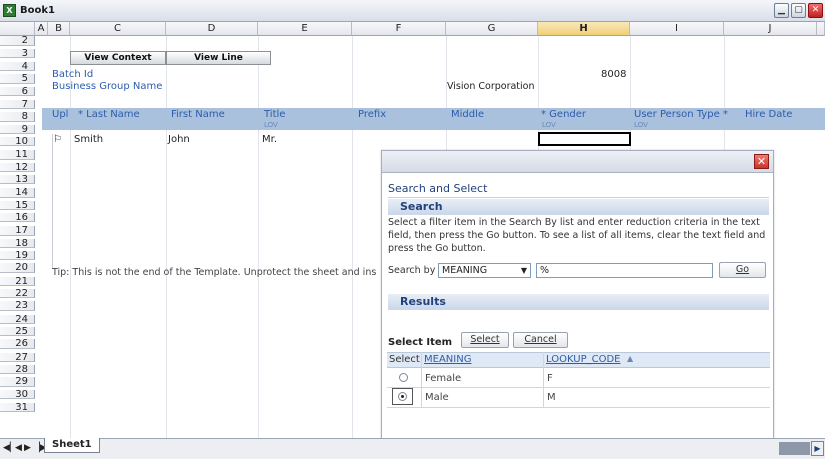 The image size is (825, 459). What do you see at coordinates (815, 10) in the screenshot?
I see `close-button: ✕` at bounding box center [815, 10].